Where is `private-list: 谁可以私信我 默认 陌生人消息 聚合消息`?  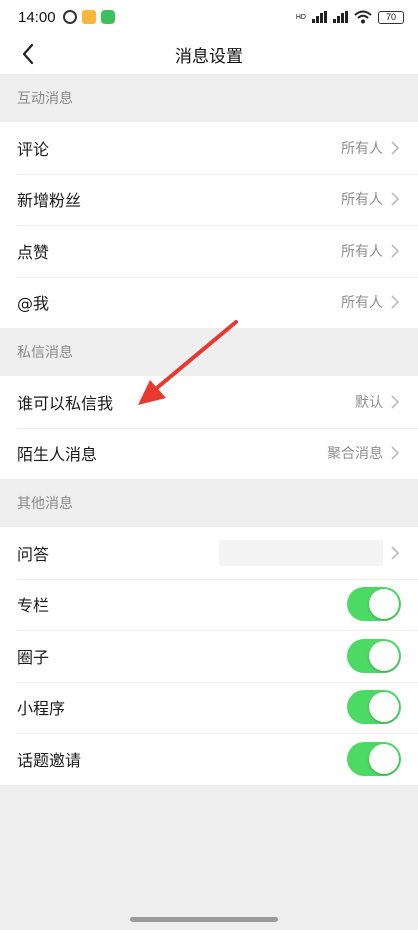 private-list: 谁可以私信我 默认 陌生人消息 聚合消息 is located at coordinates (209, 427).